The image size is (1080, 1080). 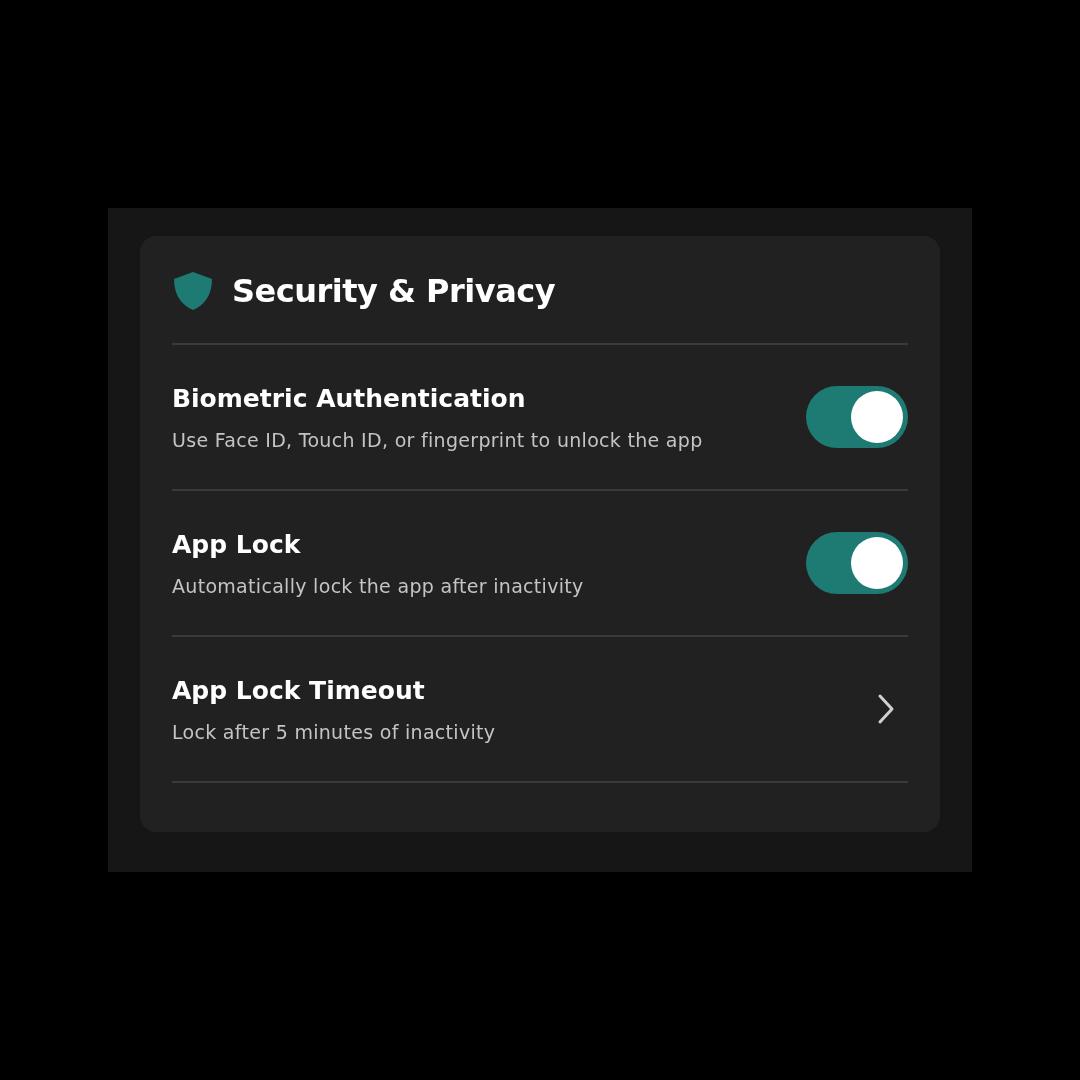 What do you see at coordinates (349, 398) in the screenshot?
I see `setting-title: Biometric Authentication` at bounding box center [349, 398].